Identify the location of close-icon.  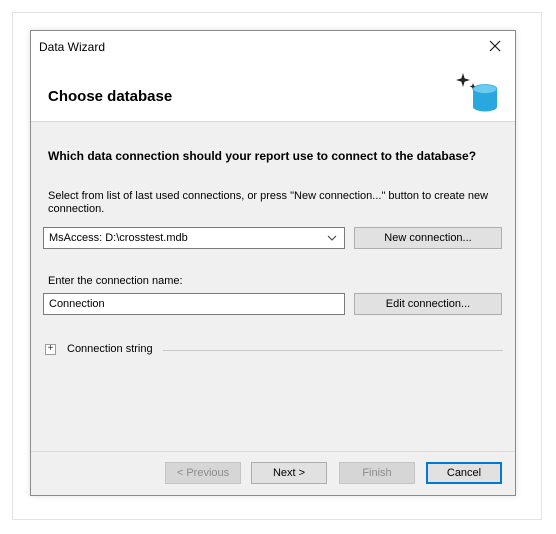
(495, 46).